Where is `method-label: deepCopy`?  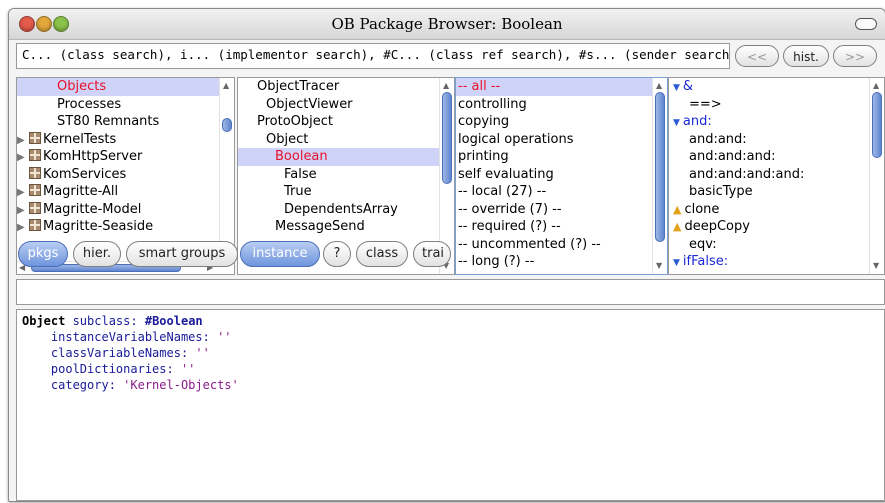
method-label: deepCopy is located at coordinates (717, 226).